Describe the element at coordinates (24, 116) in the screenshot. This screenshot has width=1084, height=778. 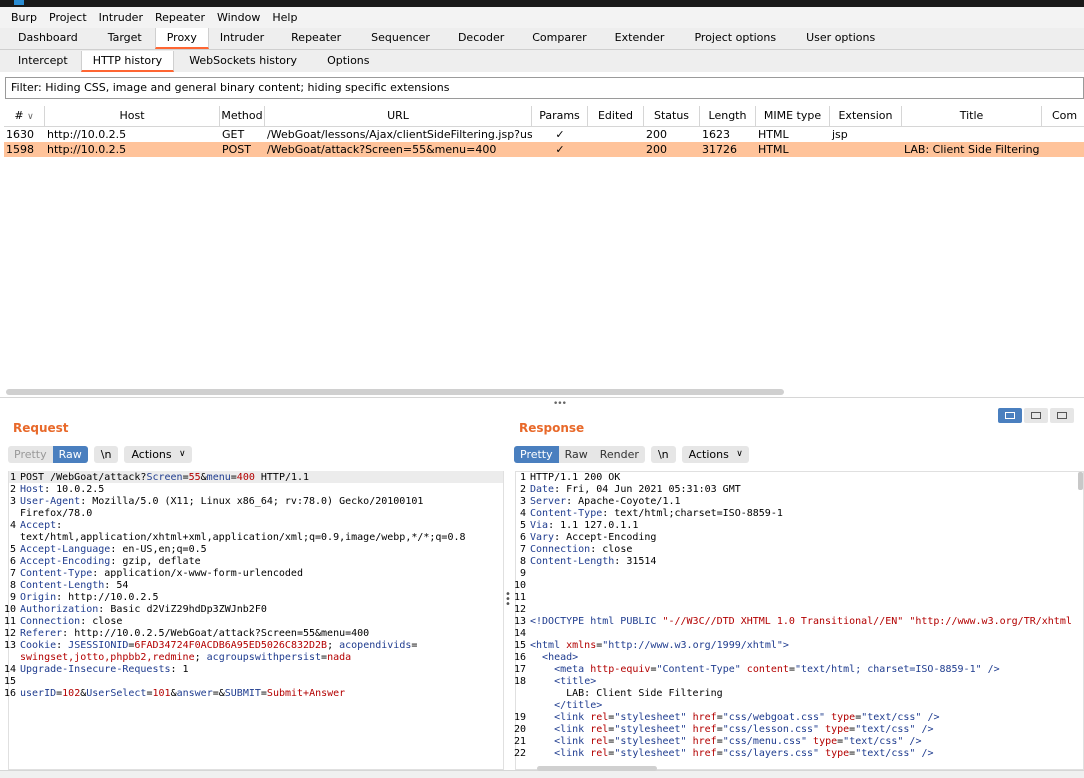
I see `column-header-number: # ∨` at that location.